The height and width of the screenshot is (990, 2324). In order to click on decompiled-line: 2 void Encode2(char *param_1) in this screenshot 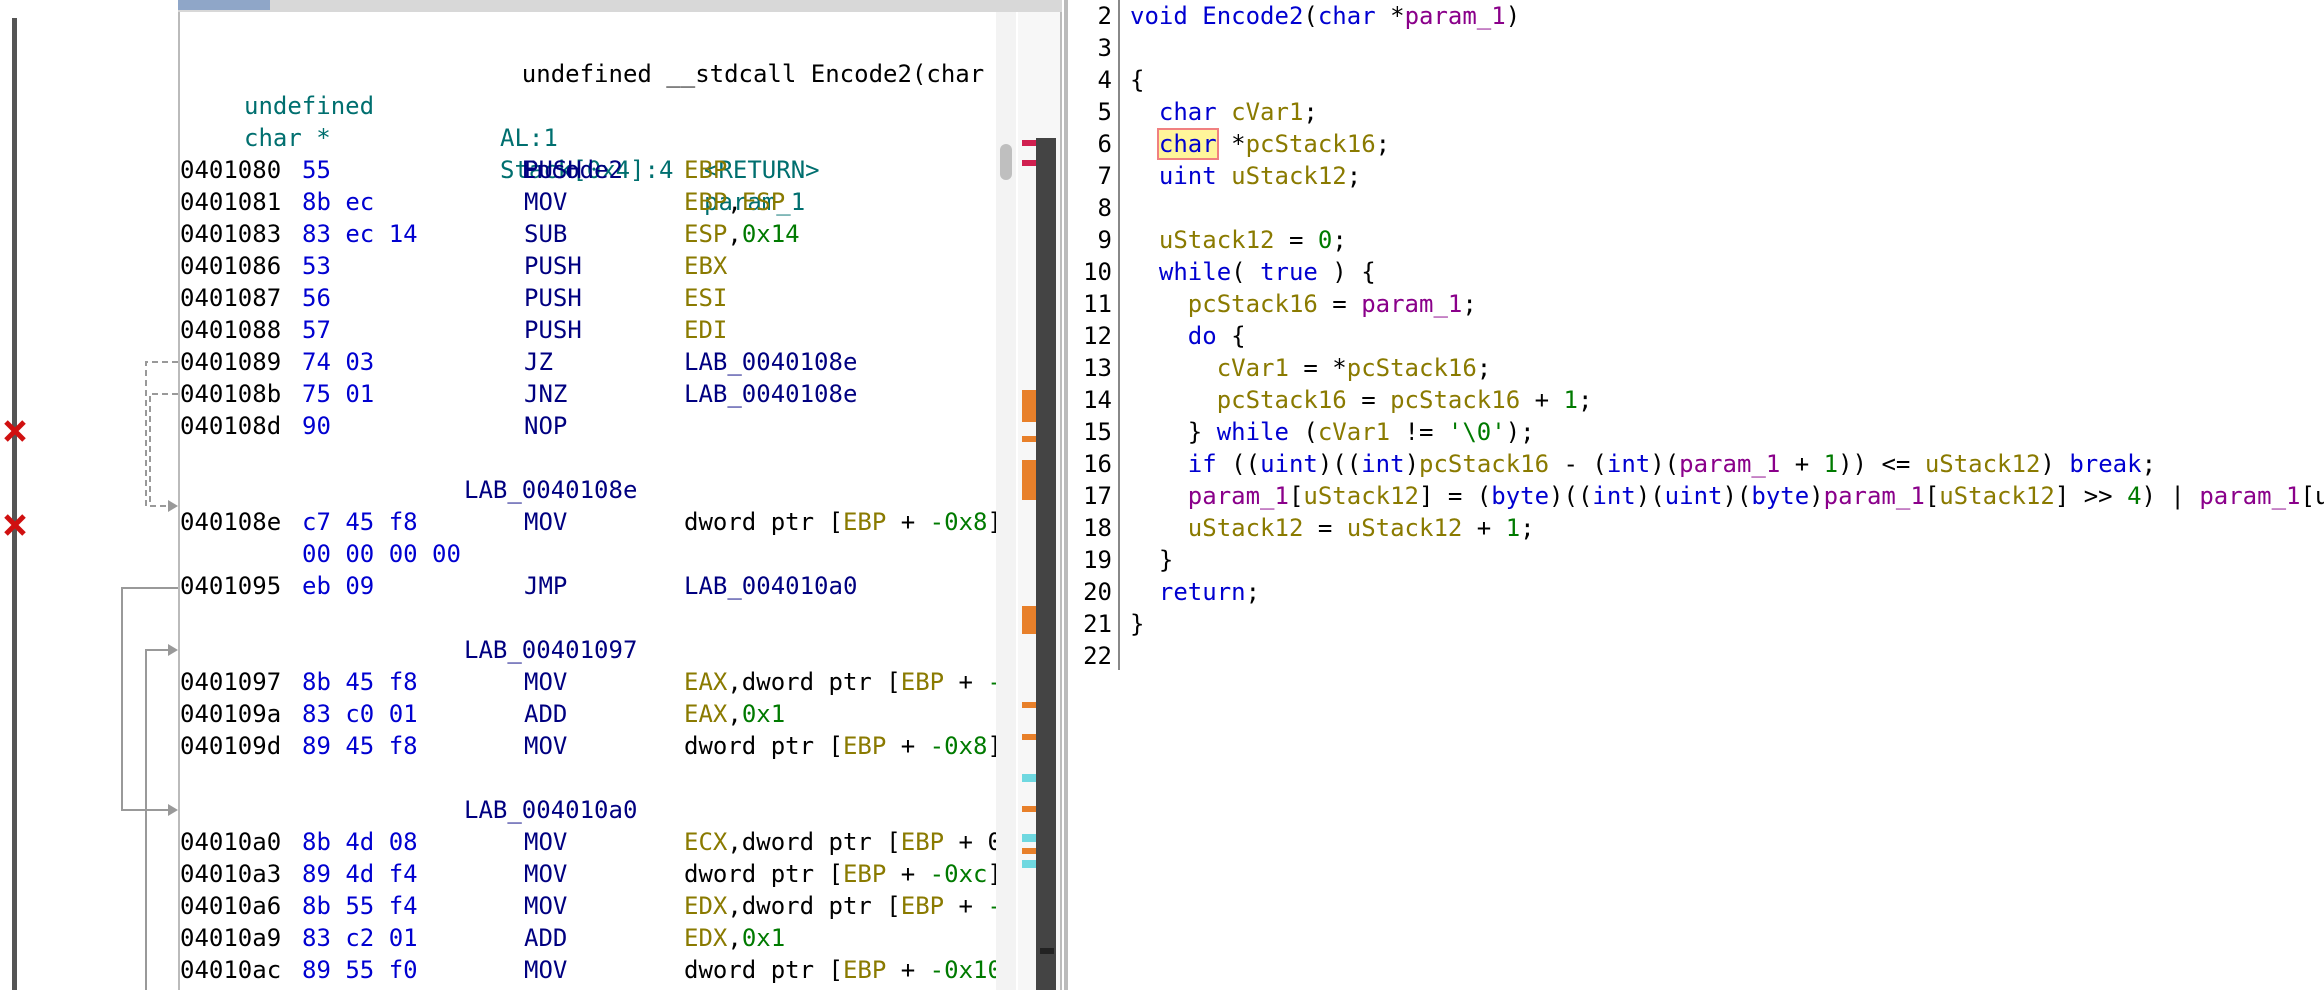, I will do `click(1696, 16)`.